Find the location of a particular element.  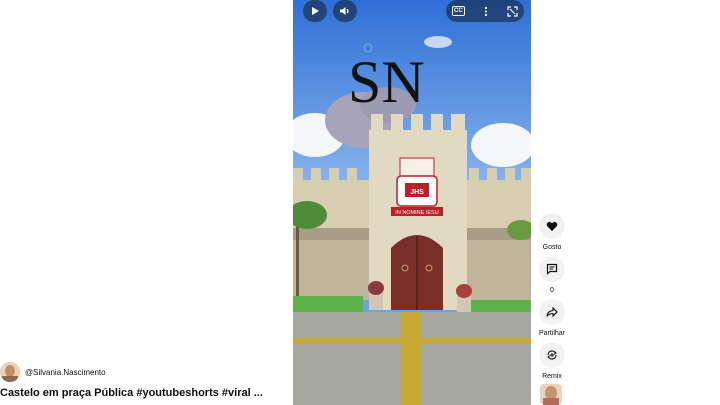

share-icon is located at coordinates (552, 312).